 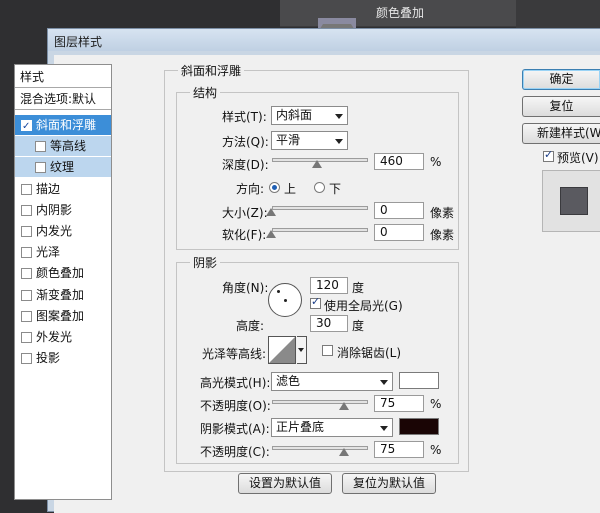 What do you see at coordinates (271, 234) in the screenshot?
I see `soften-slider-handle` at bounding box center [271, 234].